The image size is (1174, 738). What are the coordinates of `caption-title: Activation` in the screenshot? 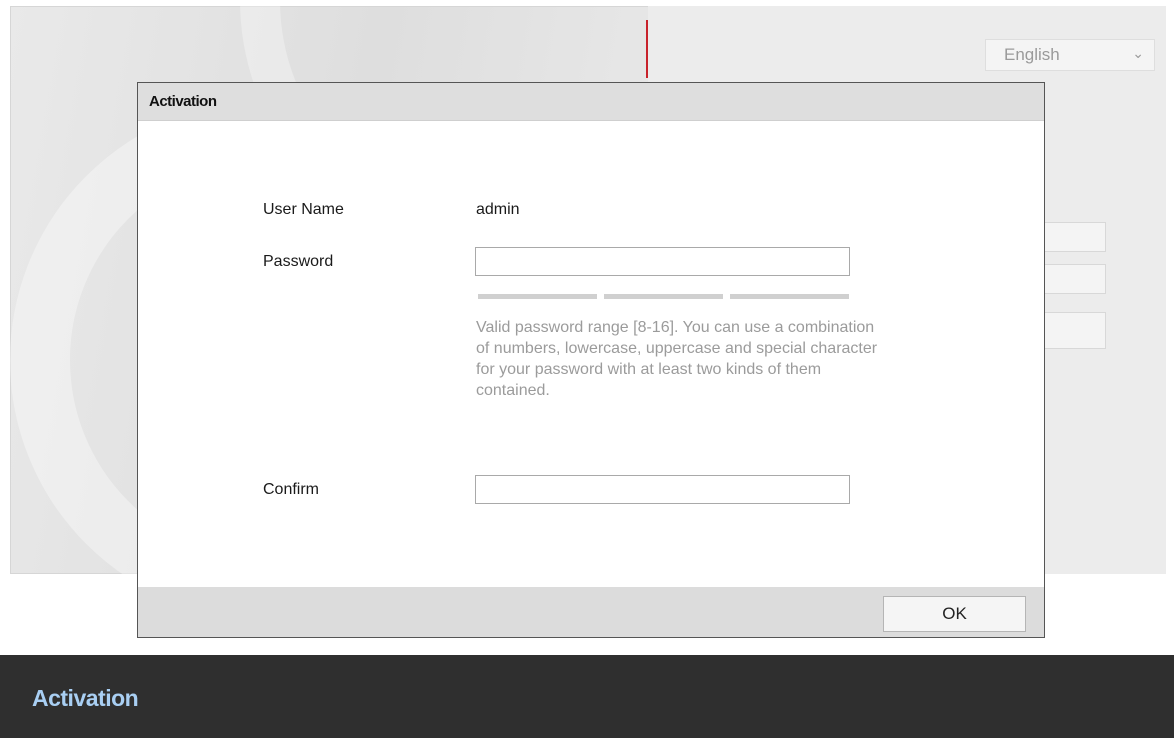 It's located at (85, 698).